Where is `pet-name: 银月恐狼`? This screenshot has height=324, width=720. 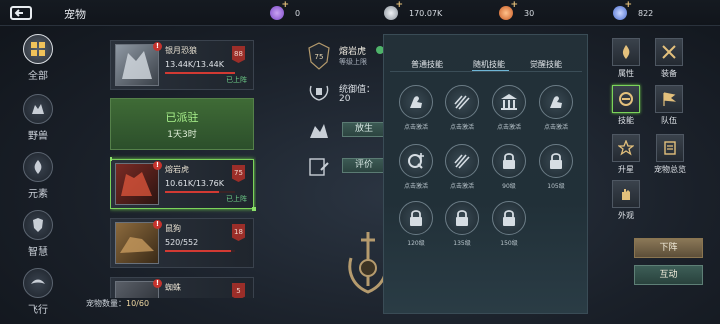 pet-name: 银月恐狼 is located at coordinates (181, 50).